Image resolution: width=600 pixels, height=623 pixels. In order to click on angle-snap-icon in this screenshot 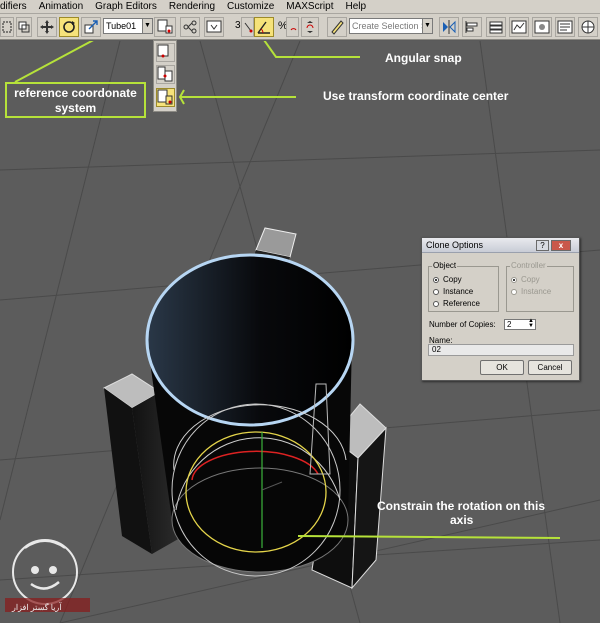, I will do `click(264, 27)`.